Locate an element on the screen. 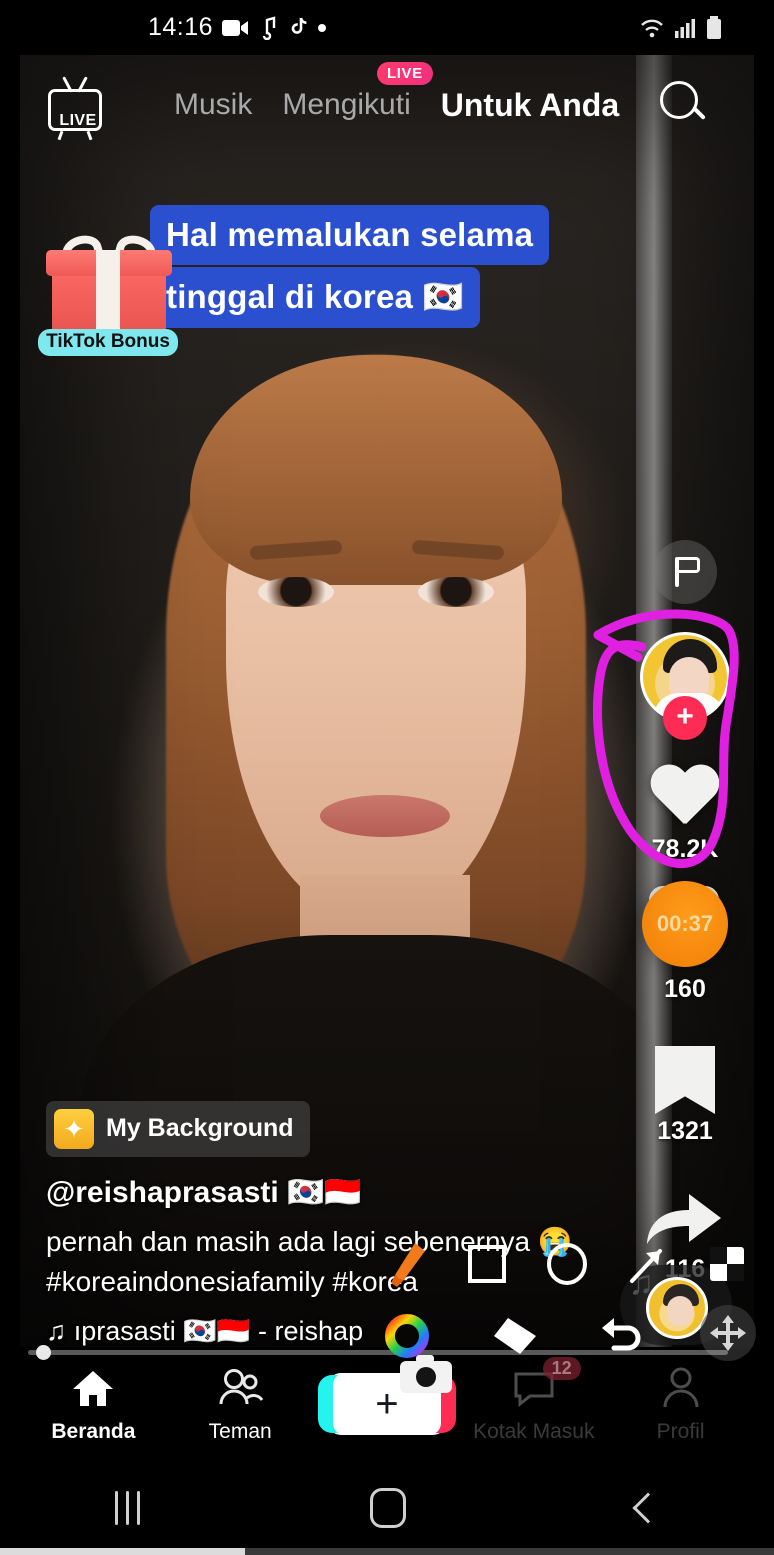  live-badge: LIVE is located at coordinates (405, 73).